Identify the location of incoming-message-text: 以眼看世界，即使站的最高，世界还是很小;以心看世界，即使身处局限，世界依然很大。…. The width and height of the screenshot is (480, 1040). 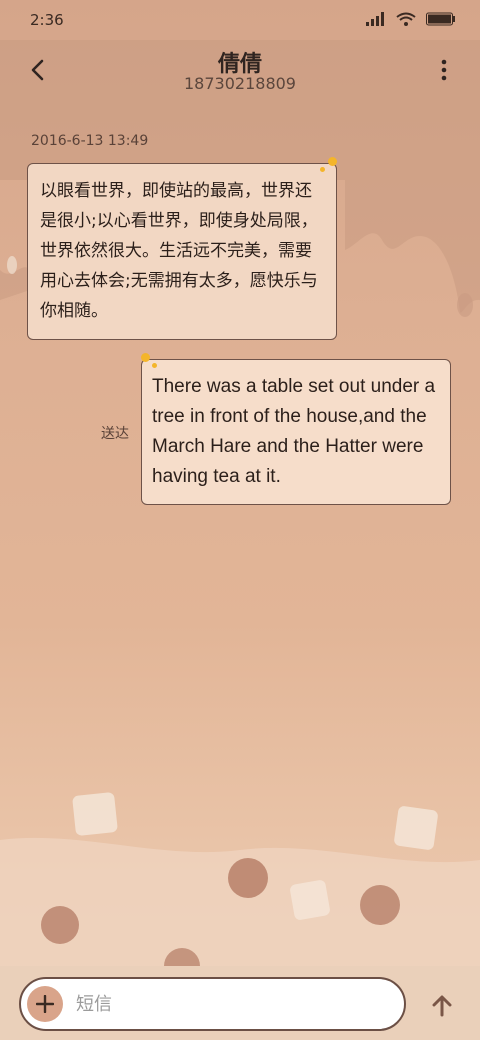
(179, 251).